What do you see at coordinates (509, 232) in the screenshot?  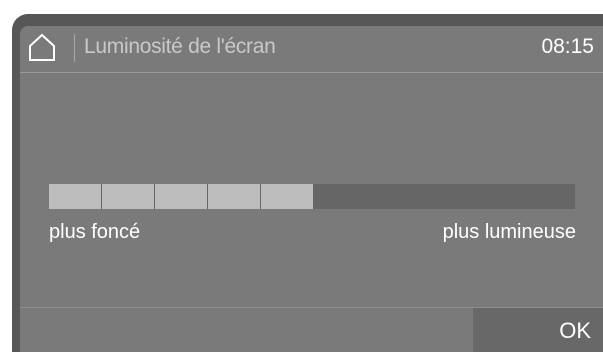 I see `label-brighter: plus lumineuse` at bounding box center [509, 232].